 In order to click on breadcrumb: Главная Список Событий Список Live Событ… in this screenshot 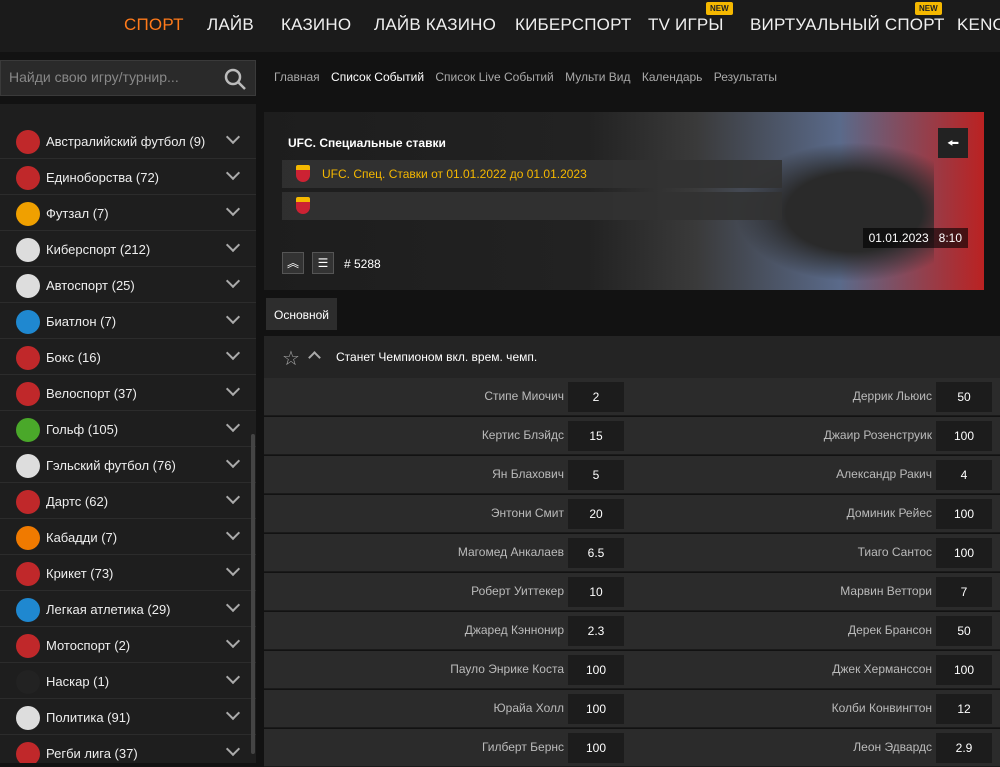, I will do `click(529, 77)`.